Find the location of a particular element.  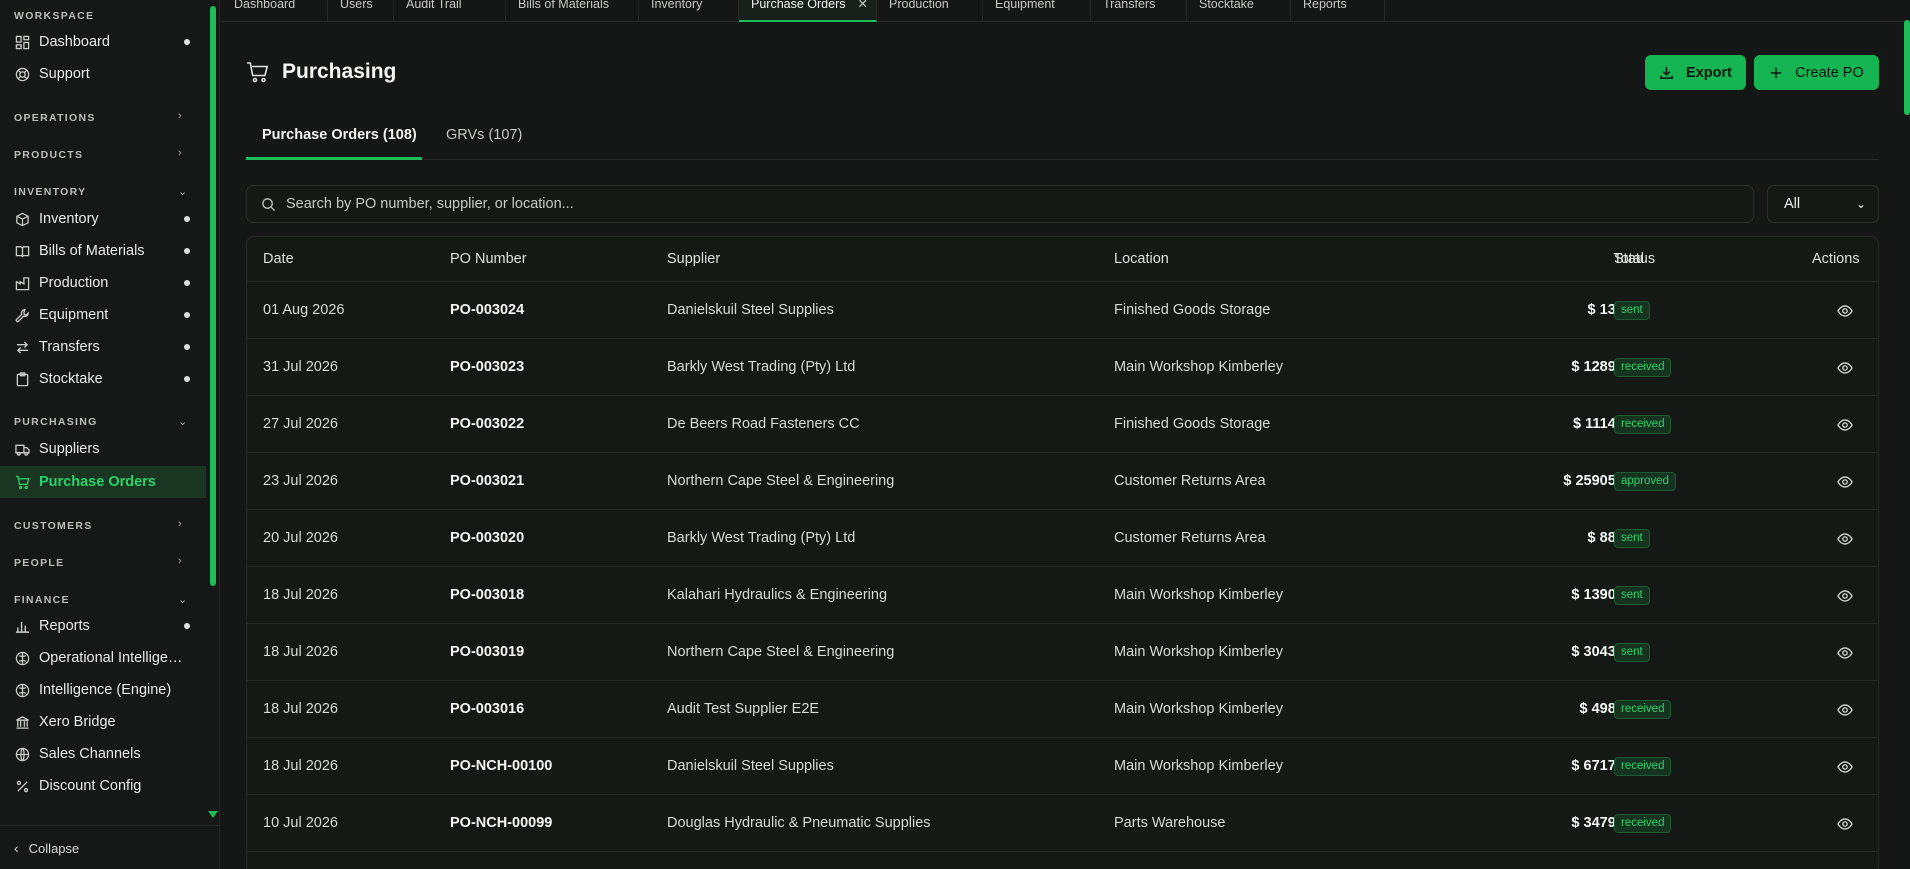

page-scrollbar is located at coordinates (1907, 67).